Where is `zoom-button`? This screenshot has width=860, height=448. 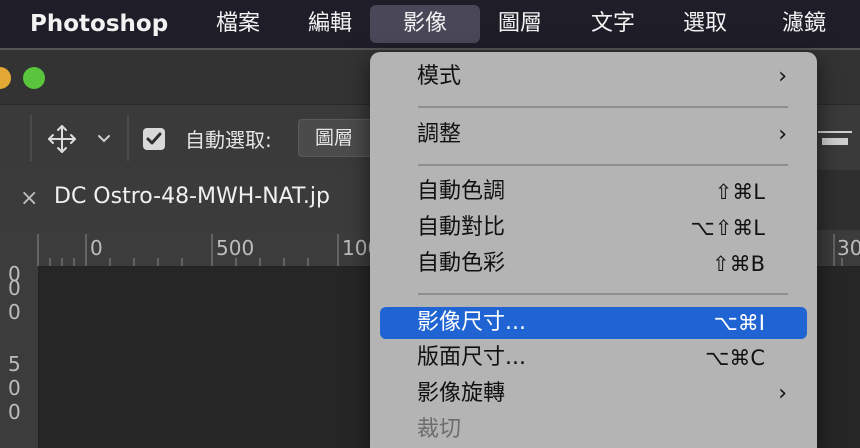
zoom-button is located at coordinates (34, 78).